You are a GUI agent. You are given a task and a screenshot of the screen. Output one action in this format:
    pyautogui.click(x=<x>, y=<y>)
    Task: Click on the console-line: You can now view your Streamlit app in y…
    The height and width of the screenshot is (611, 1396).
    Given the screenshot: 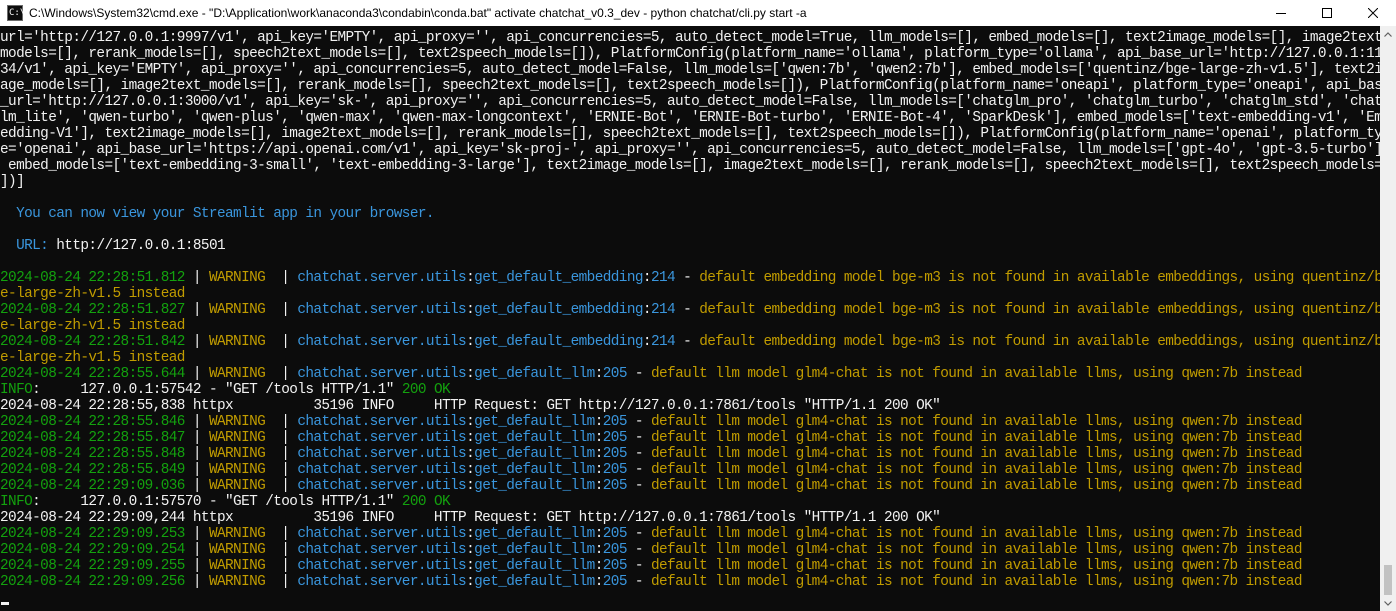 What is the action you would take?
    pyautogui.click(x=217, y=214)
    